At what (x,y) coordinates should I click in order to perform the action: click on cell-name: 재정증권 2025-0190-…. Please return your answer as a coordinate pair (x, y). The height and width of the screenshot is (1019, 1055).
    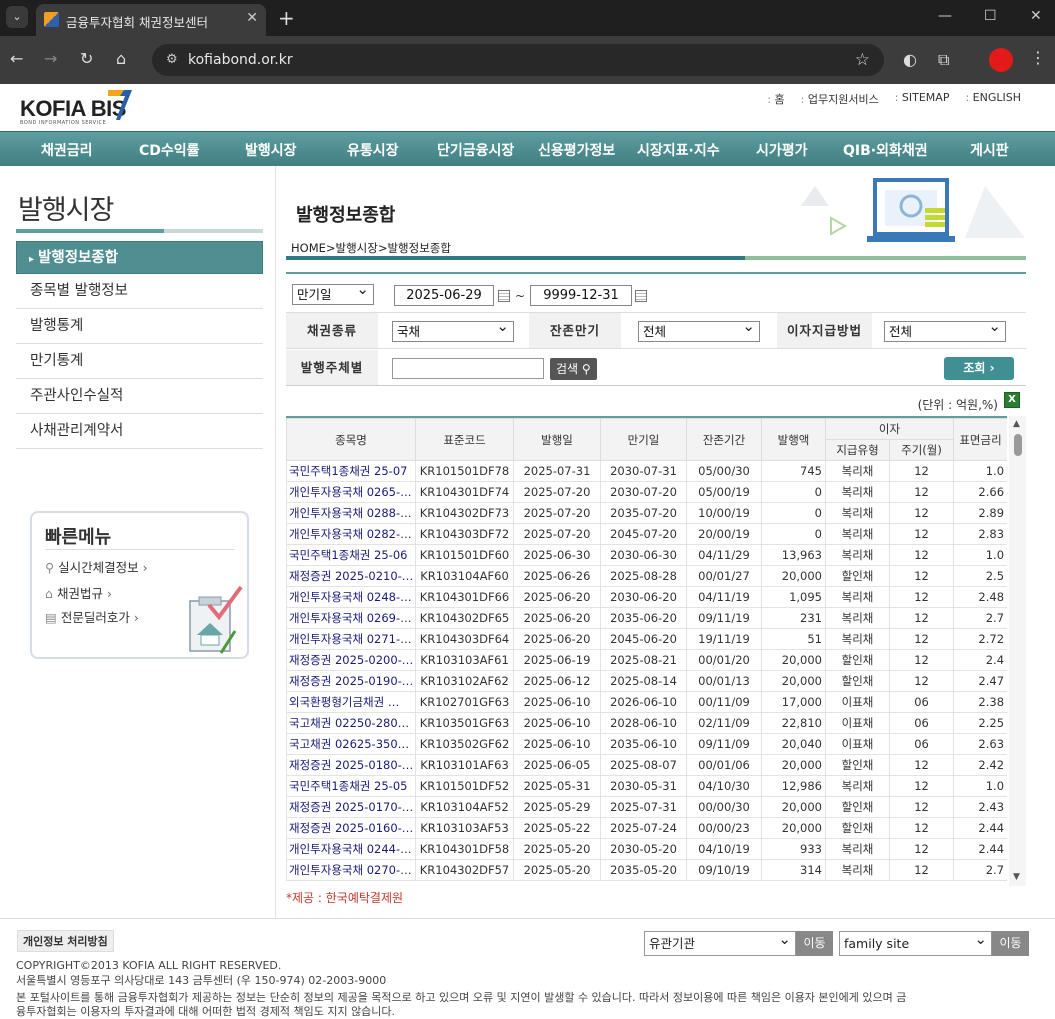
    Looking at the image, I should click on (351, 681).